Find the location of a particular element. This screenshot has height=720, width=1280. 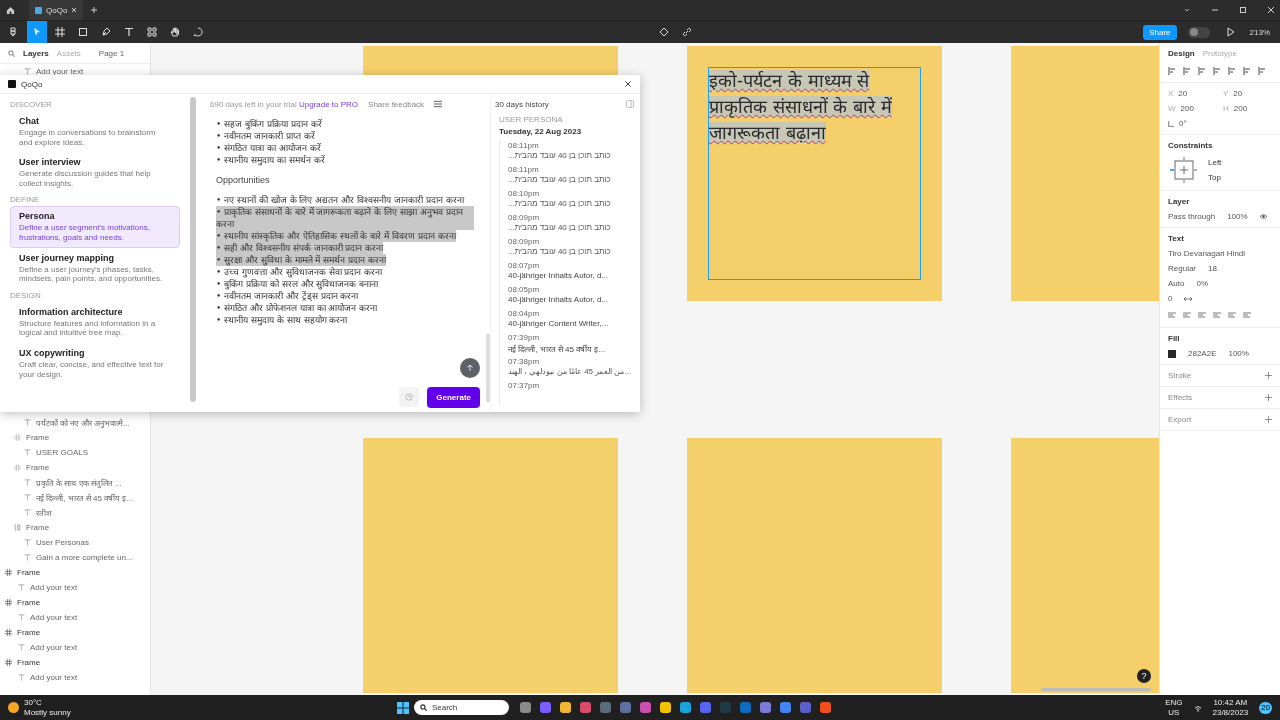

generate-button: Generate is located at coordinates (453, 397).